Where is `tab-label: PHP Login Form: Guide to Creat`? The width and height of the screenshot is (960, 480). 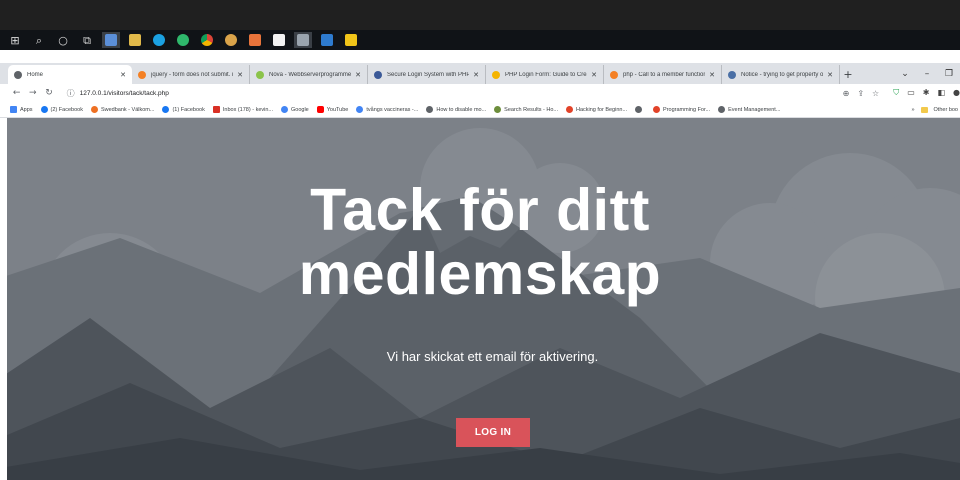
tab-label: PHP Login Form: Guide to Creat is located at coordinates (546, 74).